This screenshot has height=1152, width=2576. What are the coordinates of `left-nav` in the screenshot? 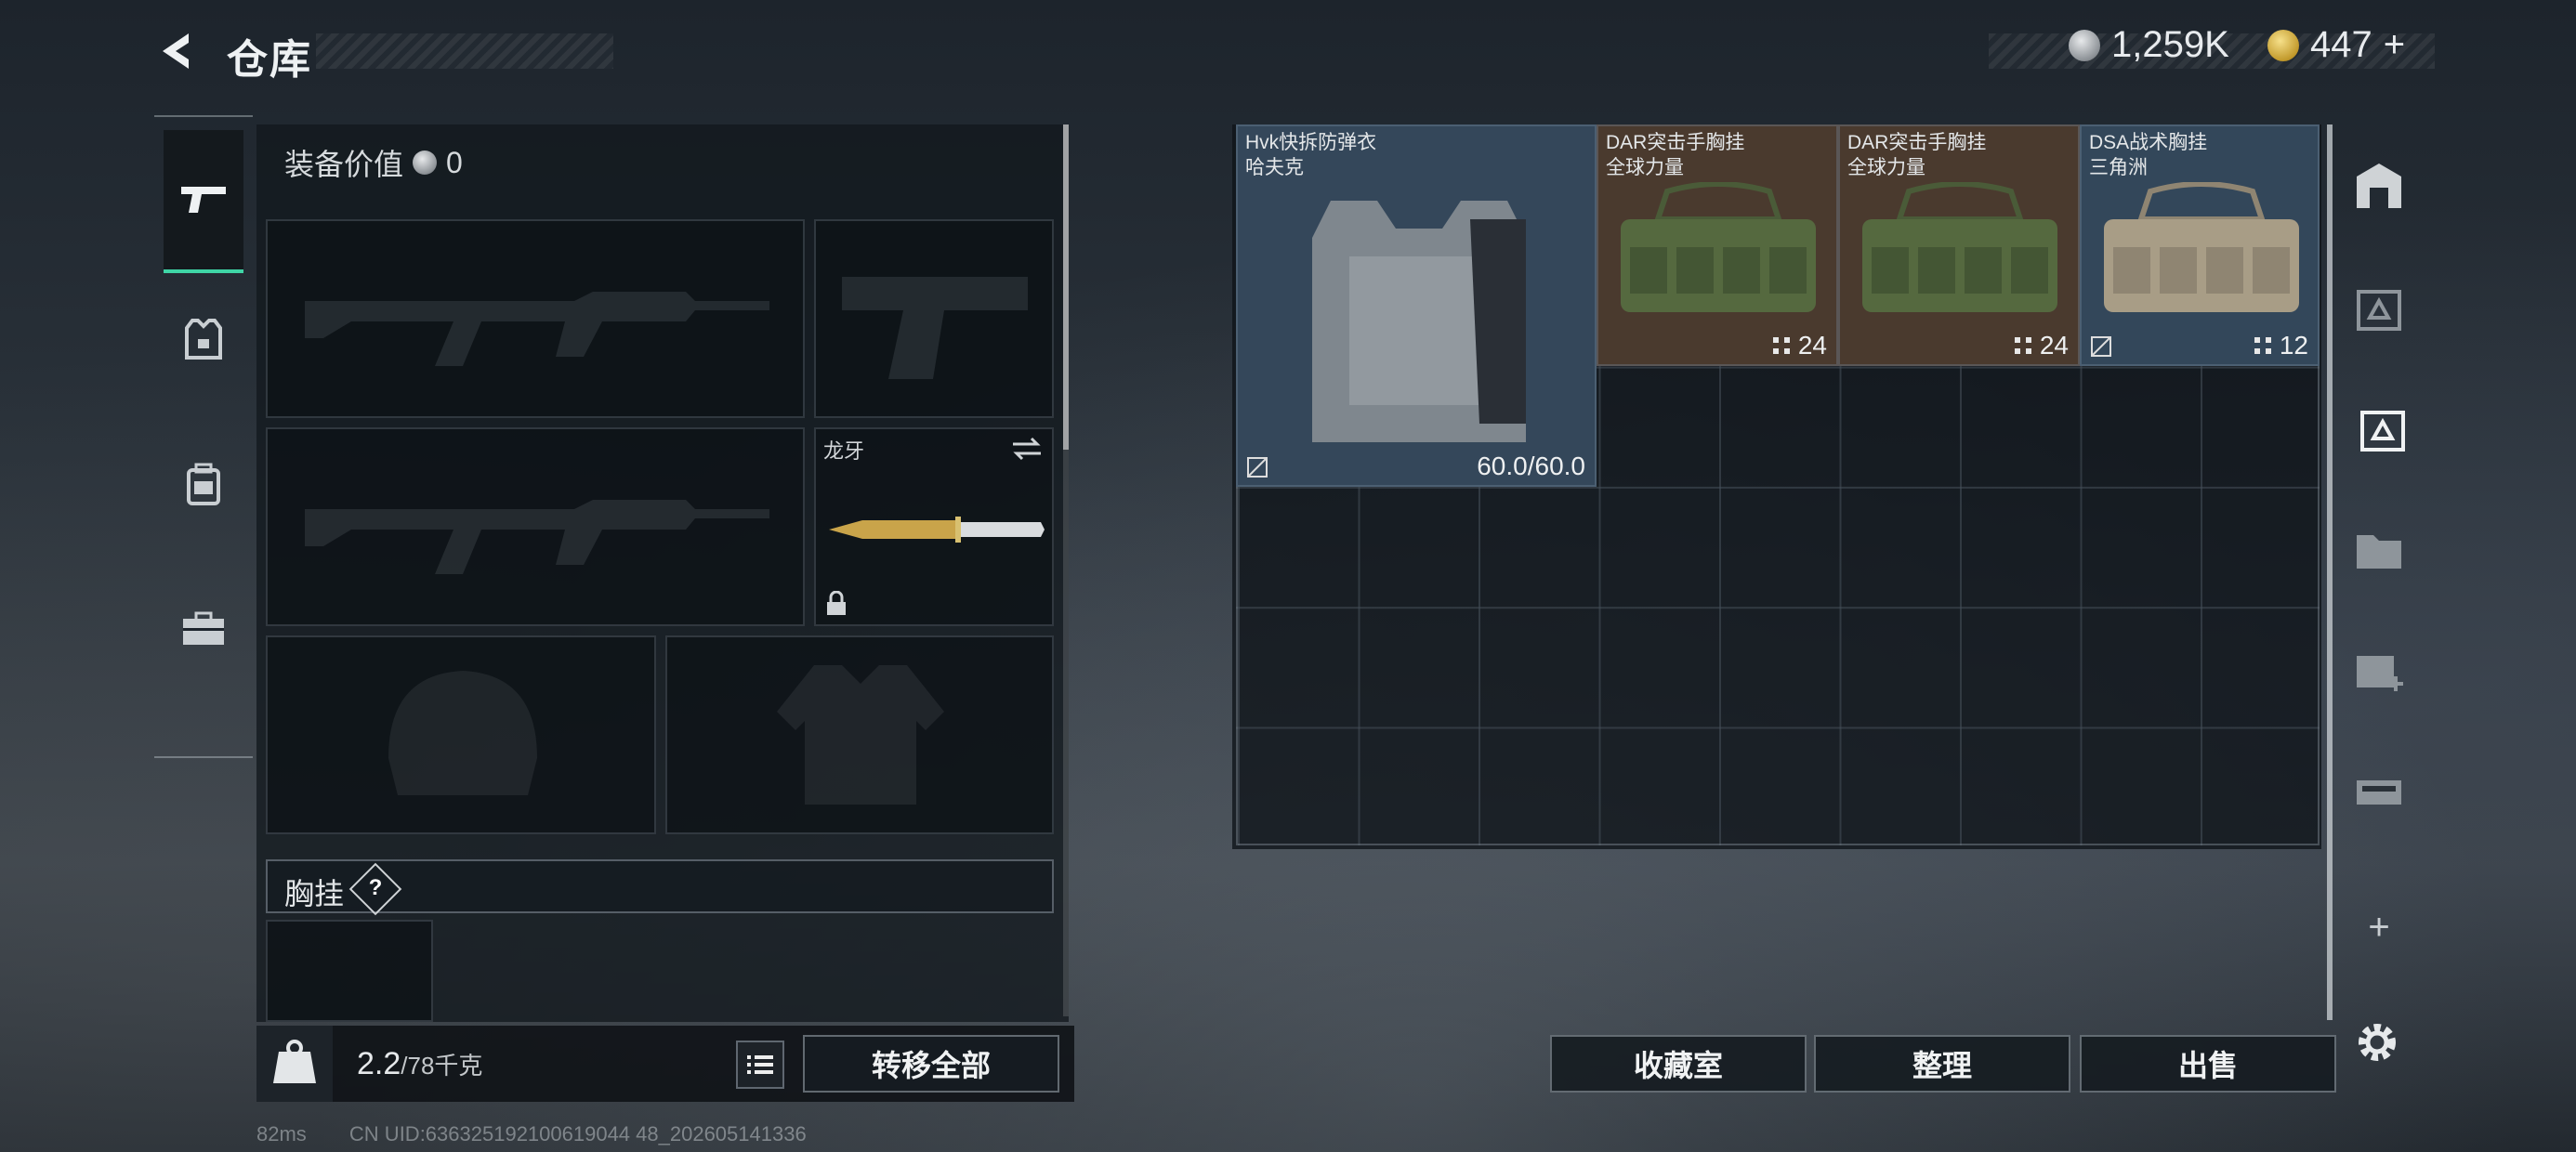 It's located at (203, 436).